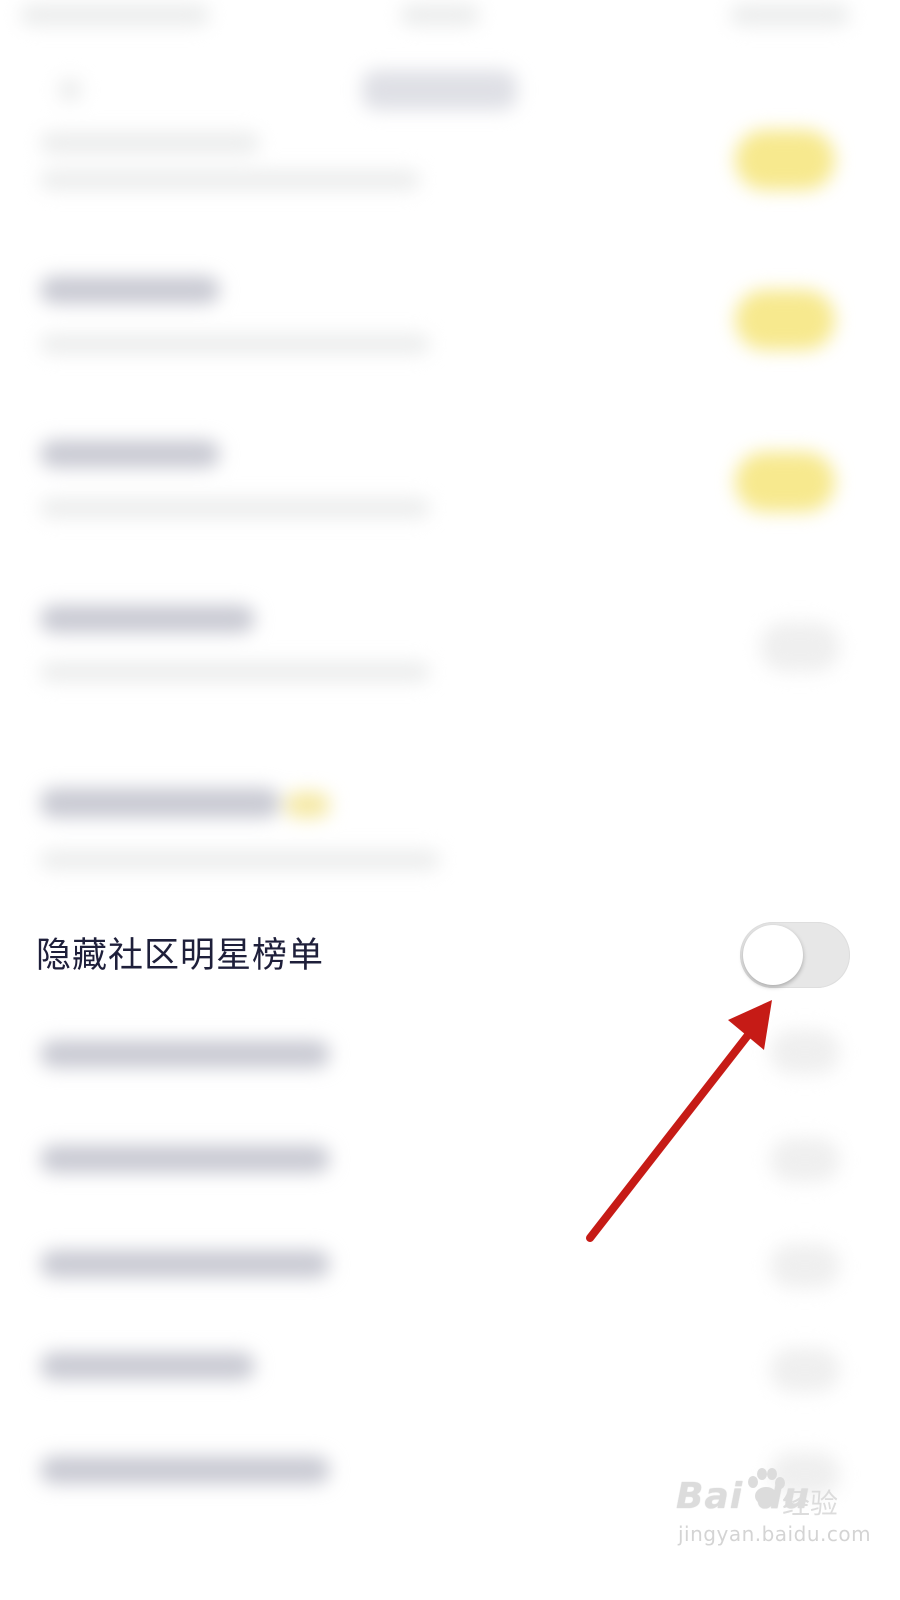  What do you see at coordinates (235, 344) in the screenshot?
I see `row2-desc-blur` at bounding box center [235, 344].